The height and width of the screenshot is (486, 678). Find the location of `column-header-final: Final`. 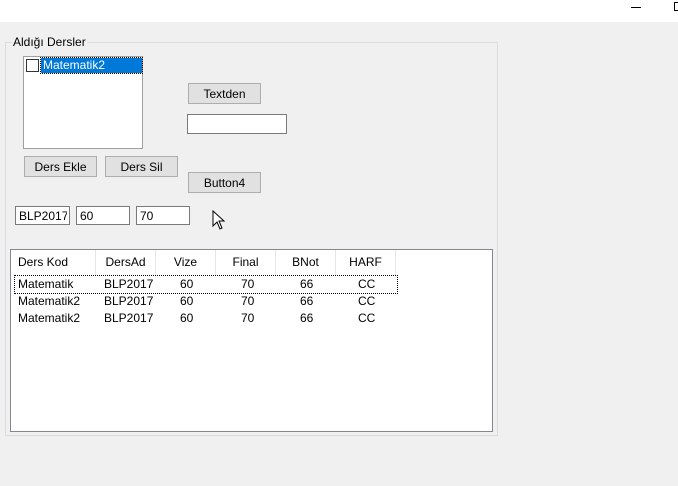

column-header-final: Final is located at coordinates (246, 262).